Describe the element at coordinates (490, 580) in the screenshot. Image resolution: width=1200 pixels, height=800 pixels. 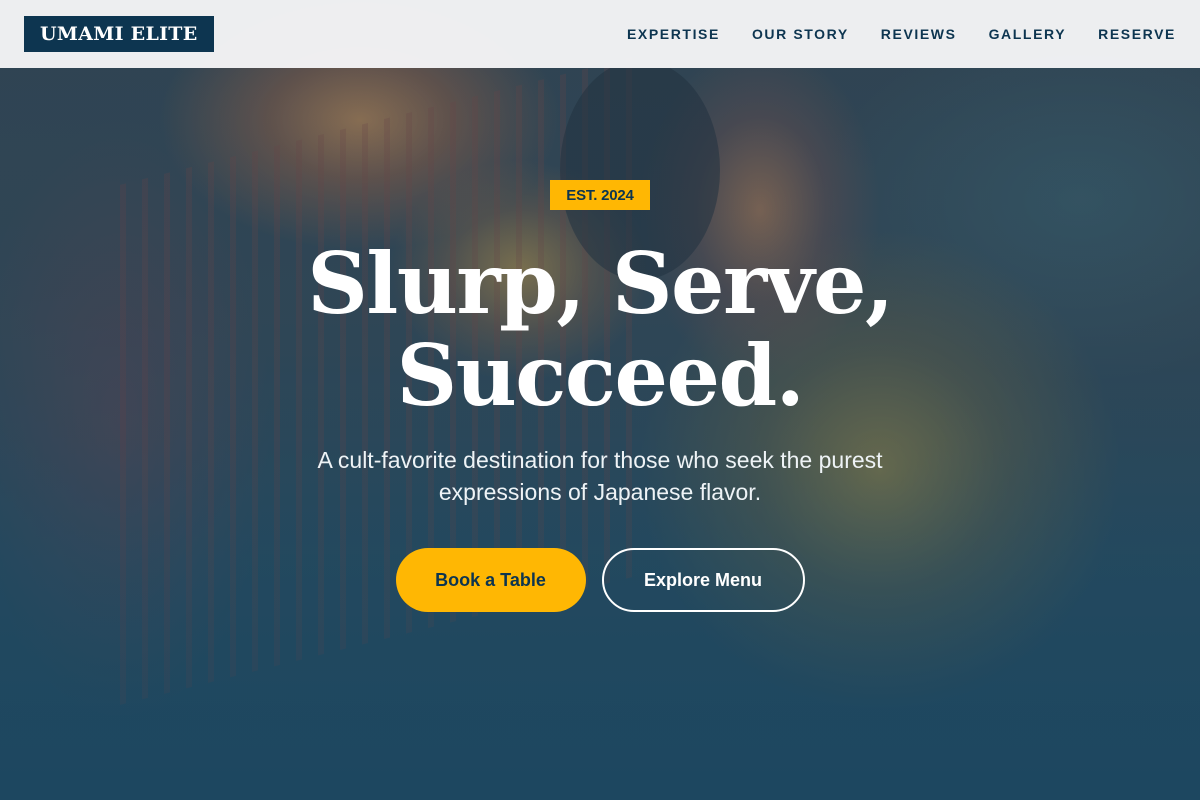
I see `book-table-button: Book a Table` at that location.